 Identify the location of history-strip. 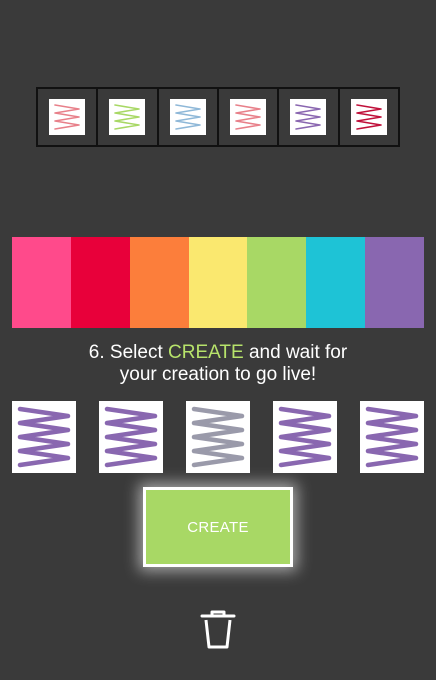
(218, 117).